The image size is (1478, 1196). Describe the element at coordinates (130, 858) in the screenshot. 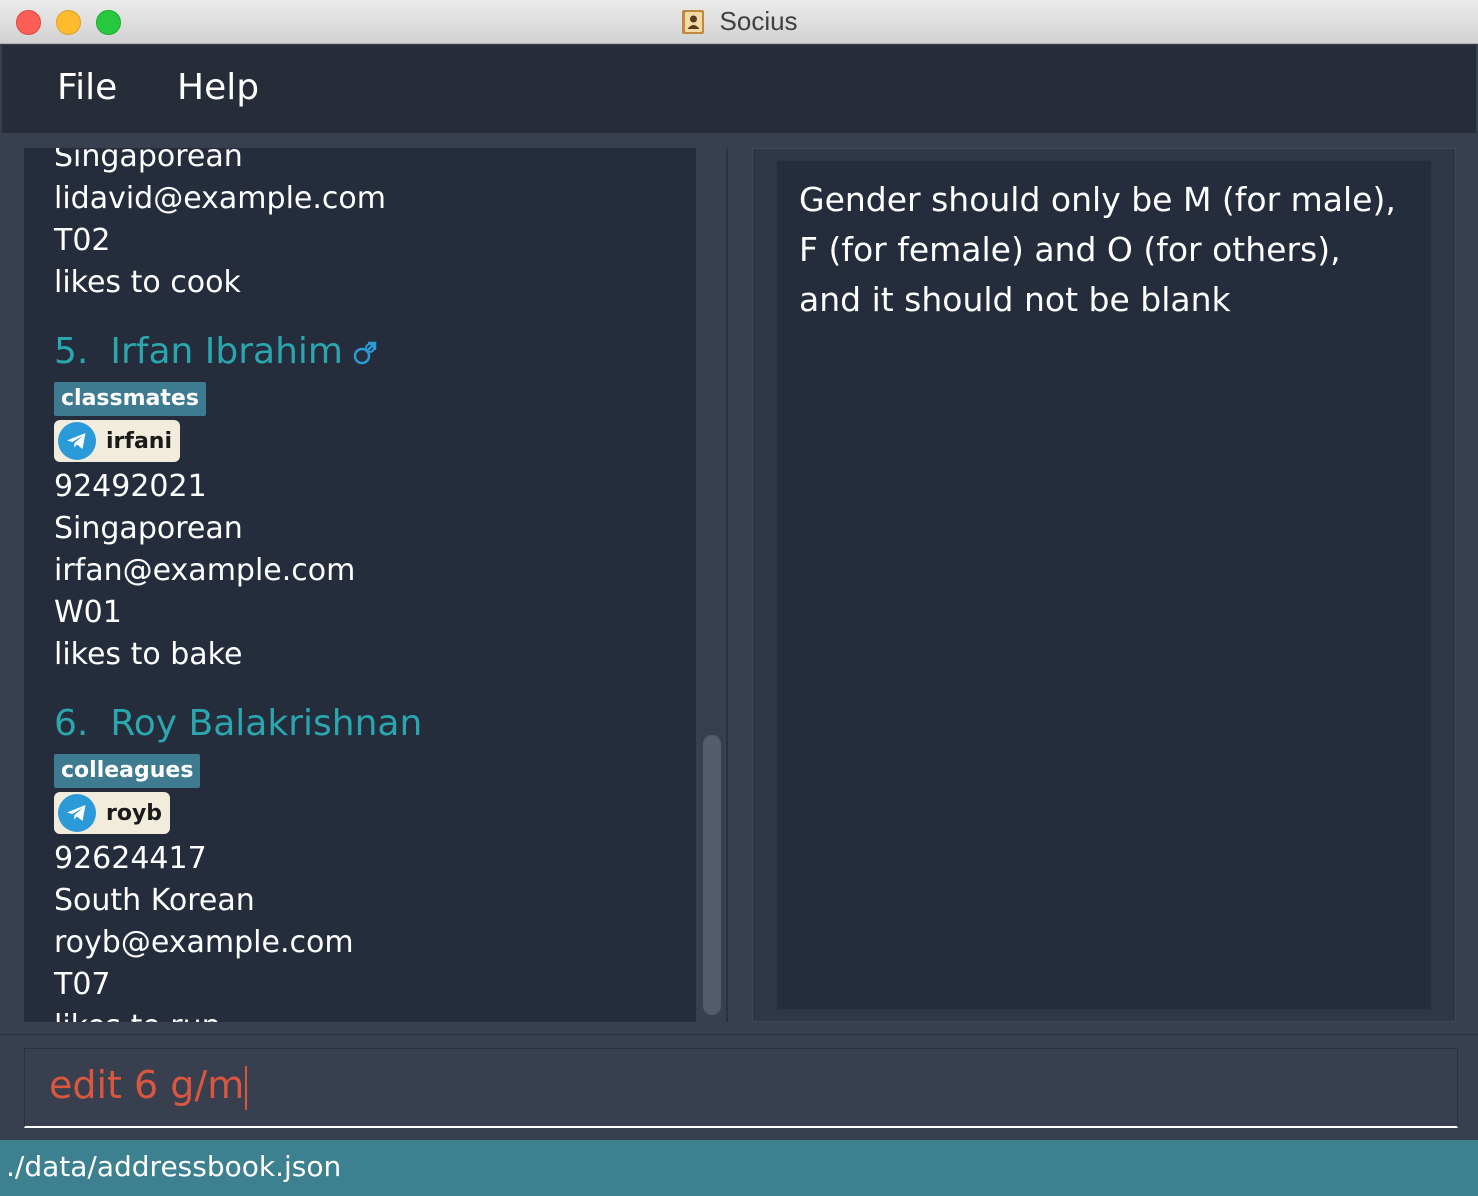

I see `person-phone: 92624417` at that location.